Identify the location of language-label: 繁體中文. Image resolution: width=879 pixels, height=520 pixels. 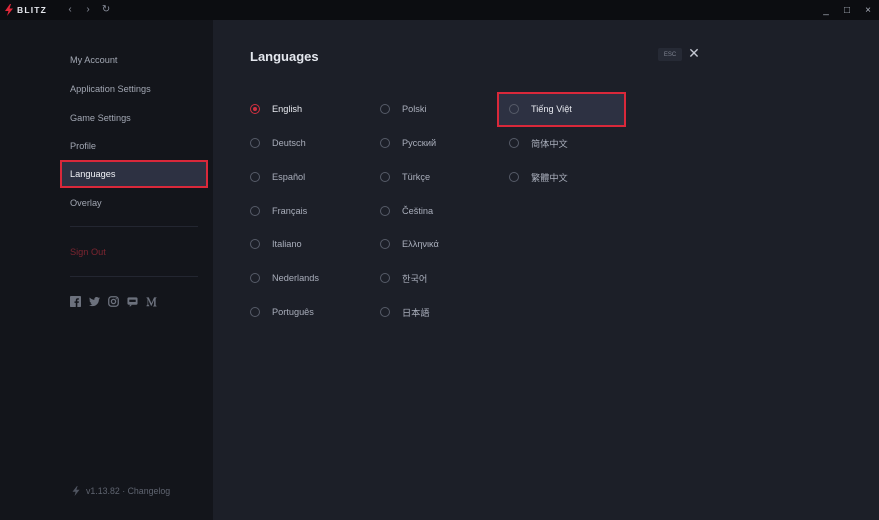
(549, 178).